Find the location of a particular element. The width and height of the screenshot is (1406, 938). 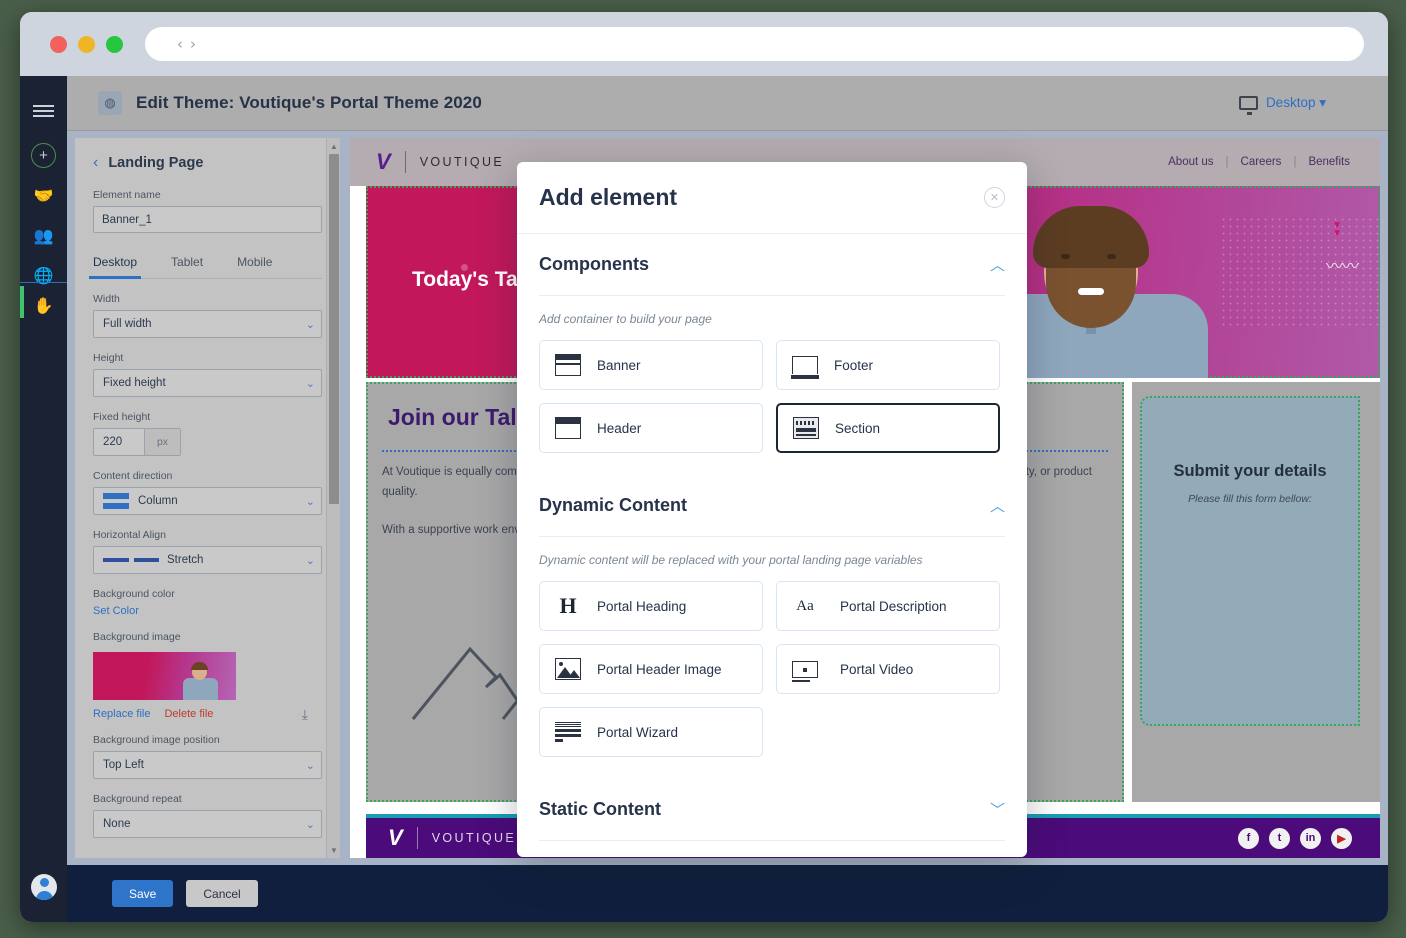

chevron-down-icon: ﹀ is located at coordinates (997, 809).